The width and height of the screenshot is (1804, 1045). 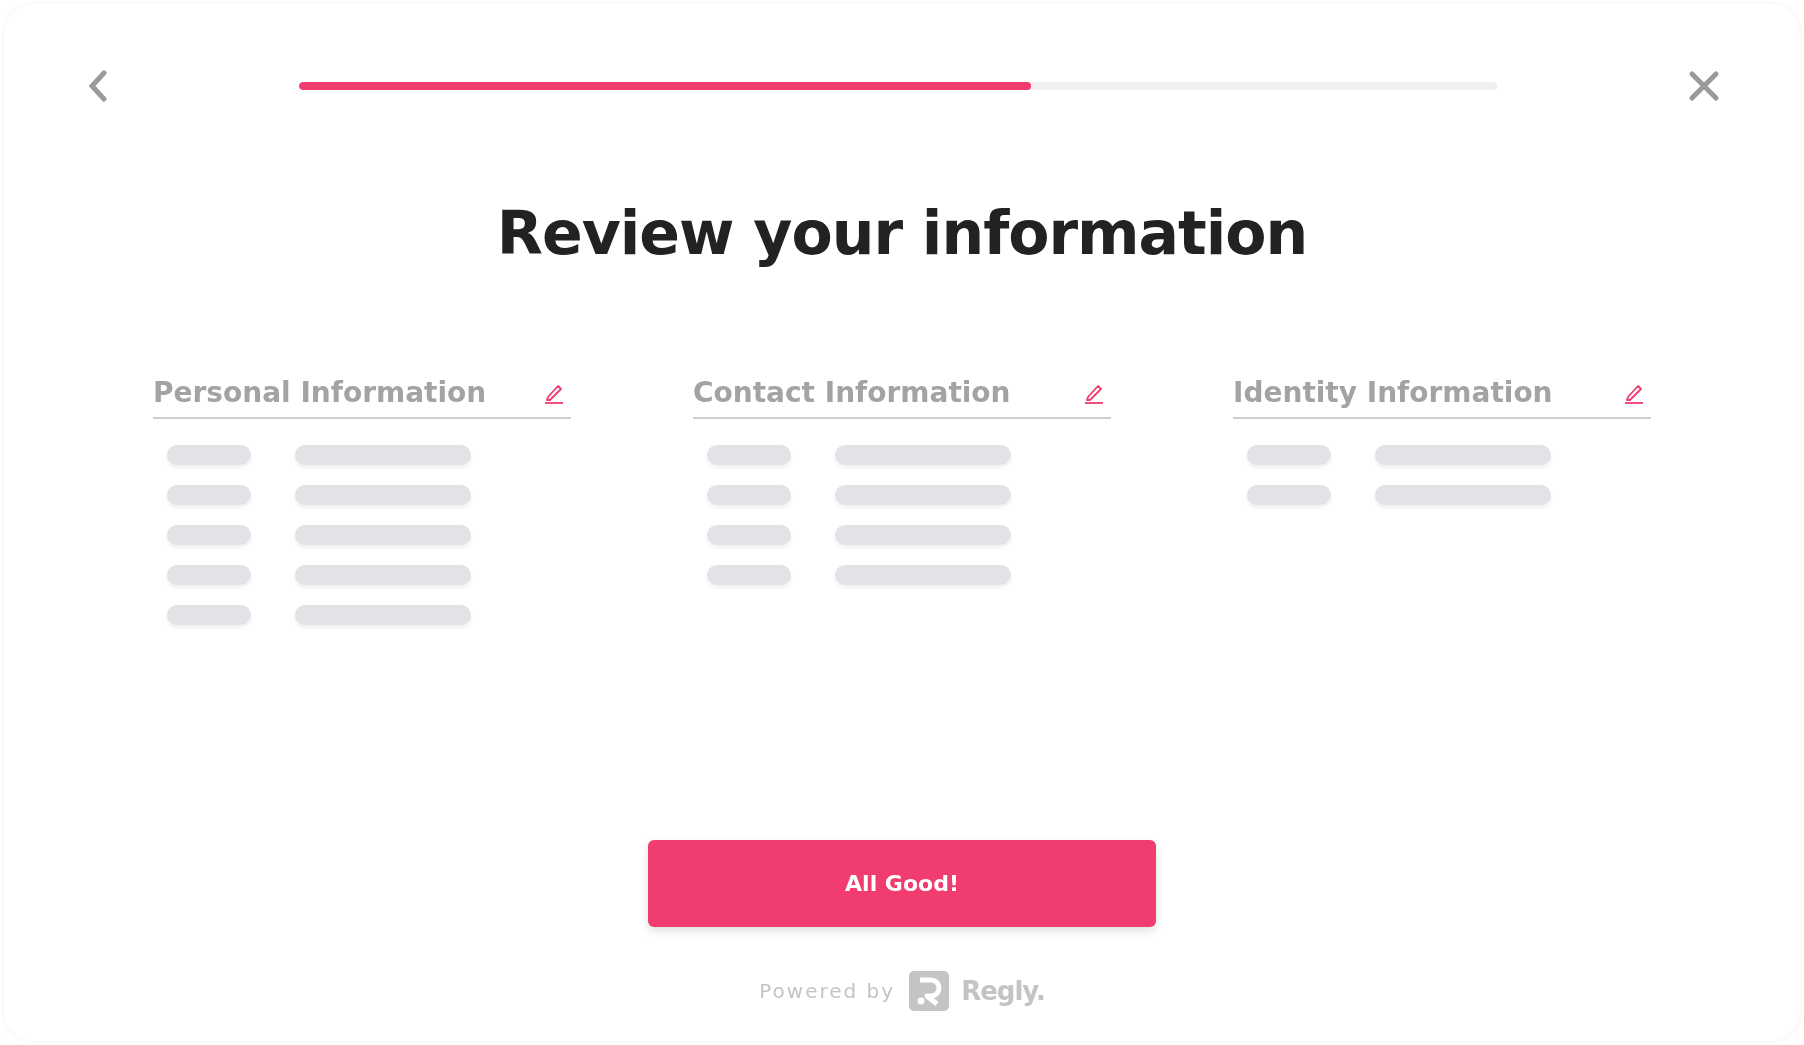 What do you see at coordinates (902, 883) in the screenshot?
I see `all-good-button: All Good!` at bounding box center [902, 883].